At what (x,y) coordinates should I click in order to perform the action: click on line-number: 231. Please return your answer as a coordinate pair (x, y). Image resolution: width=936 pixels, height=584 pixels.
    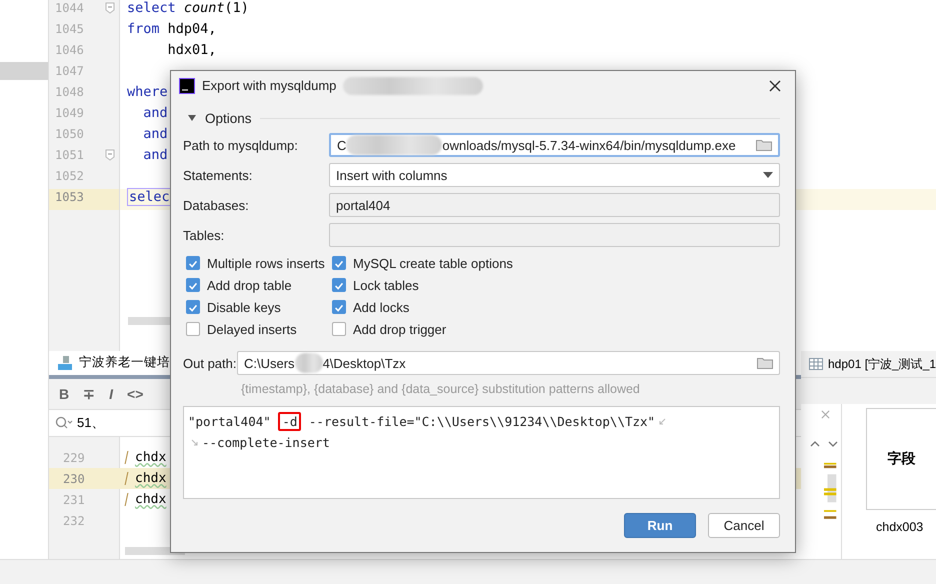
    Looking at the image, I should click on (74, 500).